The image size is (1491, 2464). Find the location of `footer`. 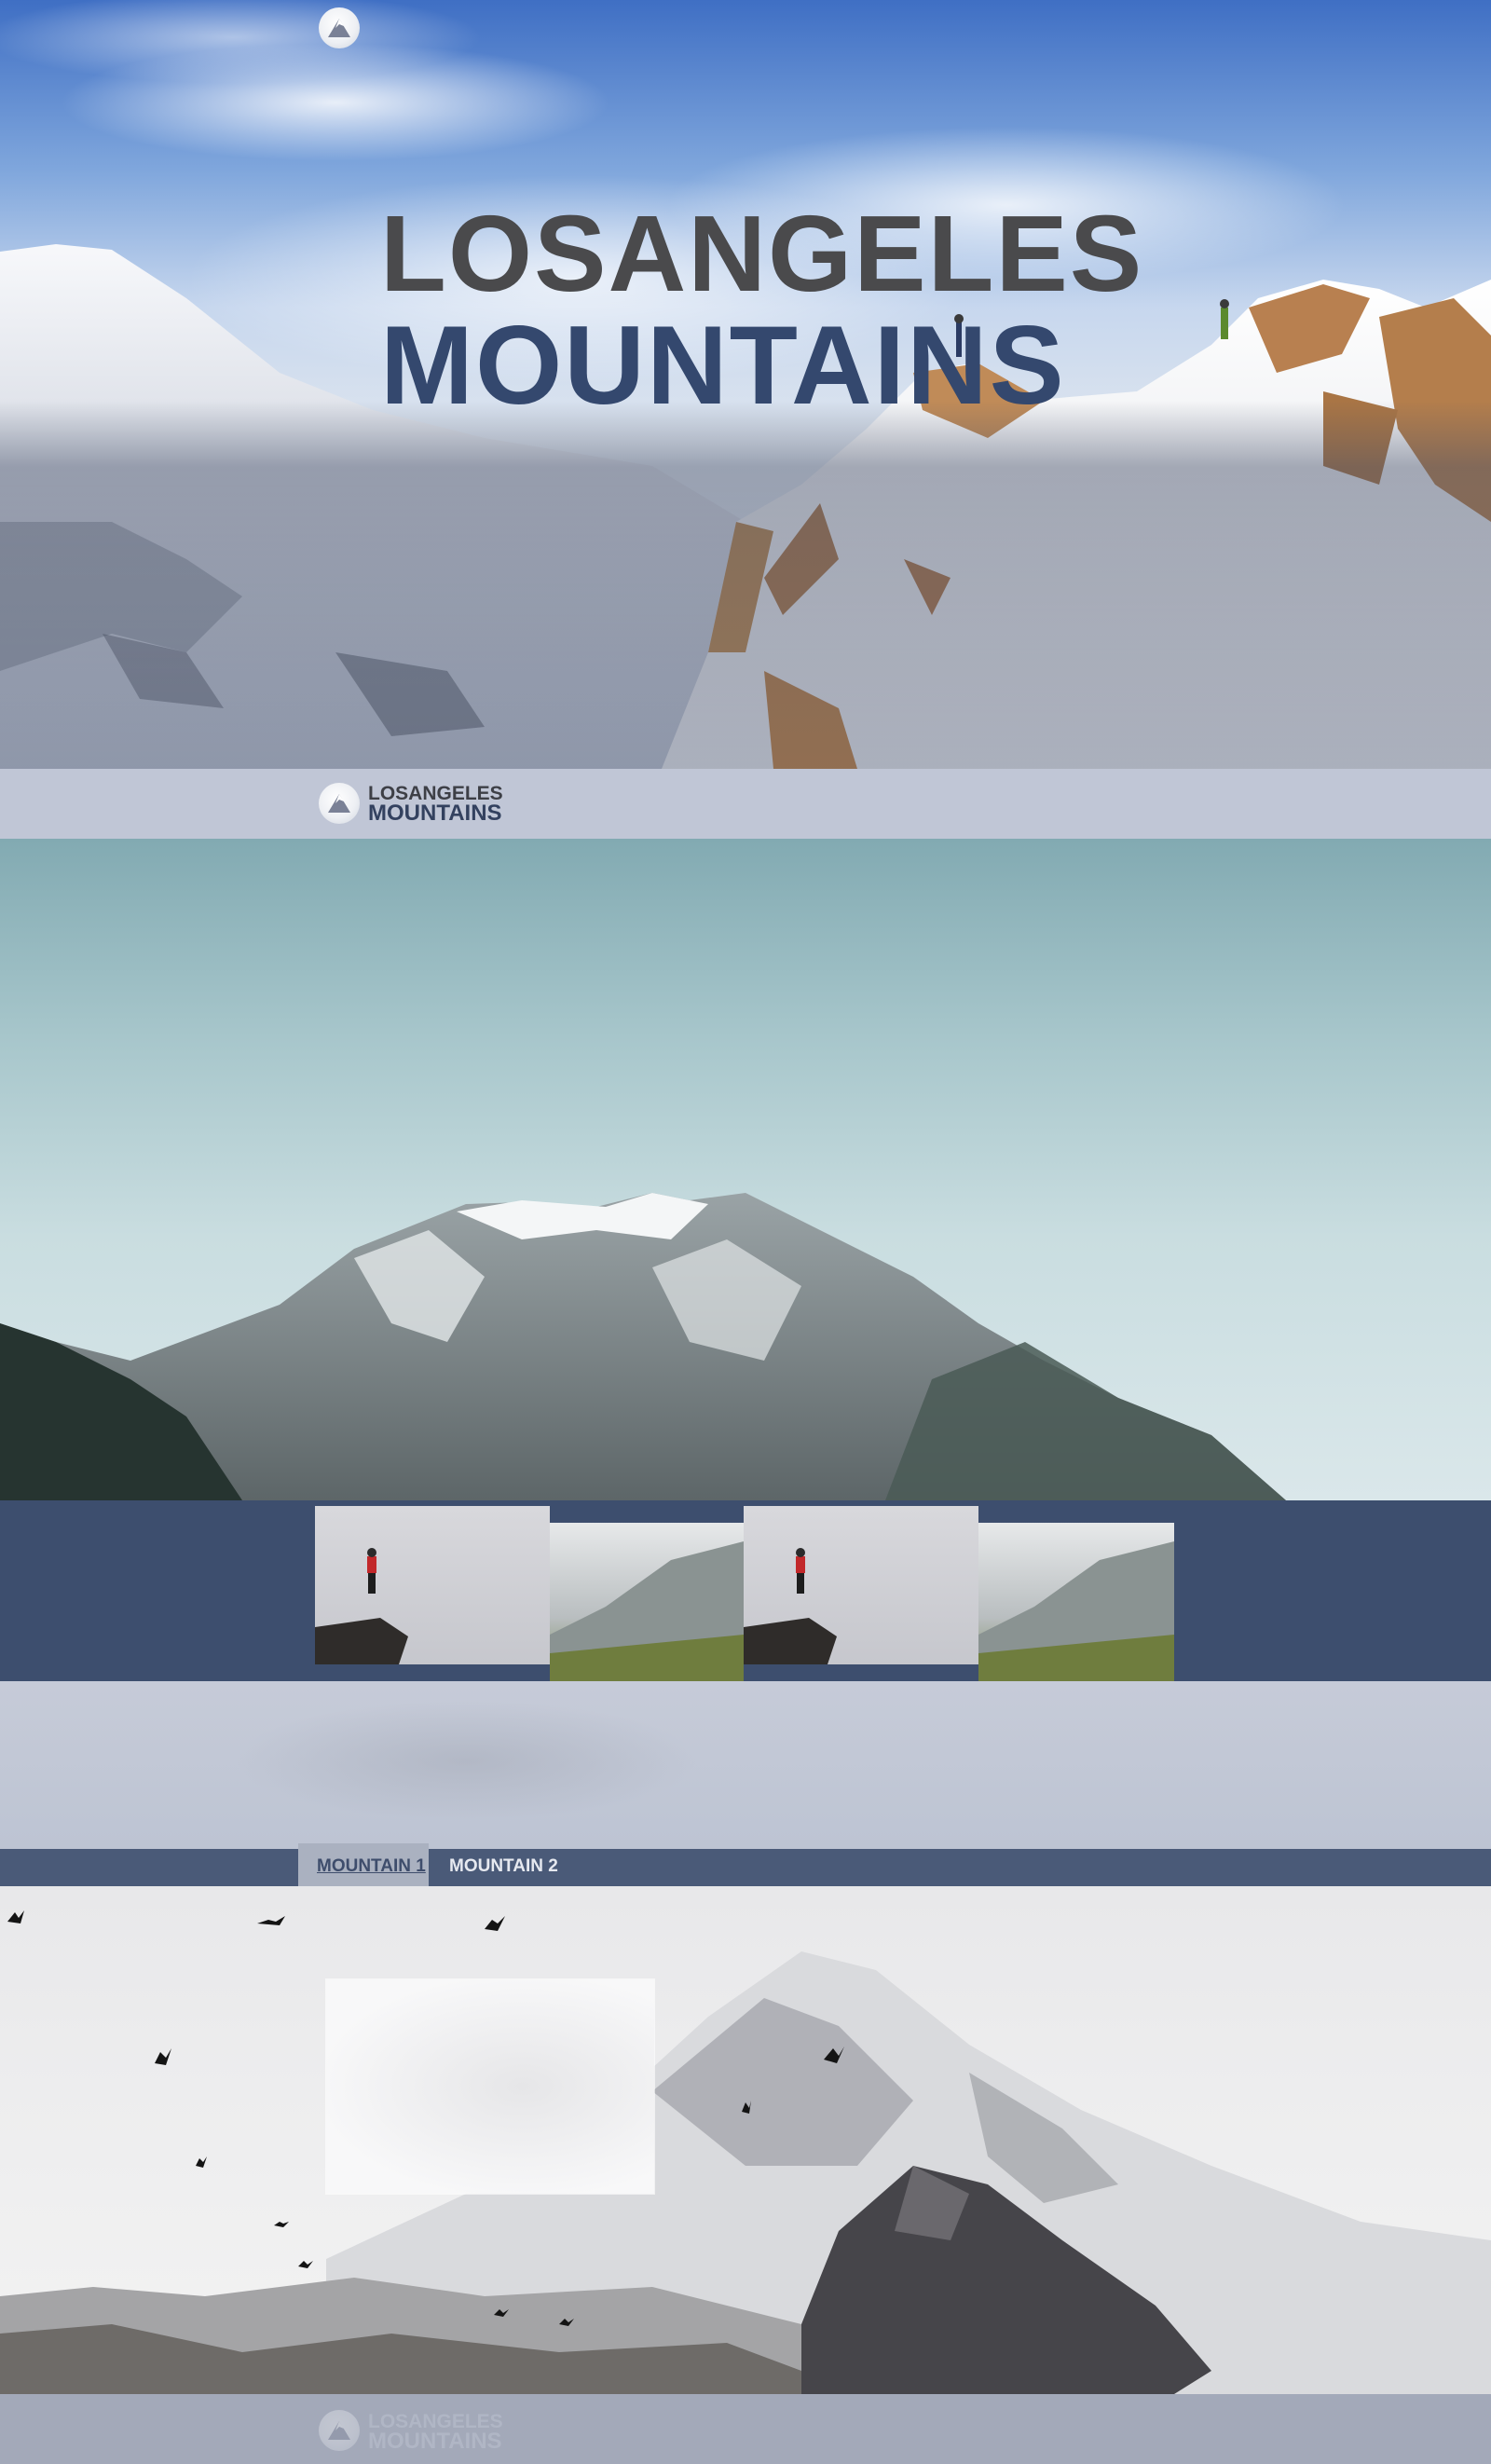

footer is located at coordinates (745, 2429).